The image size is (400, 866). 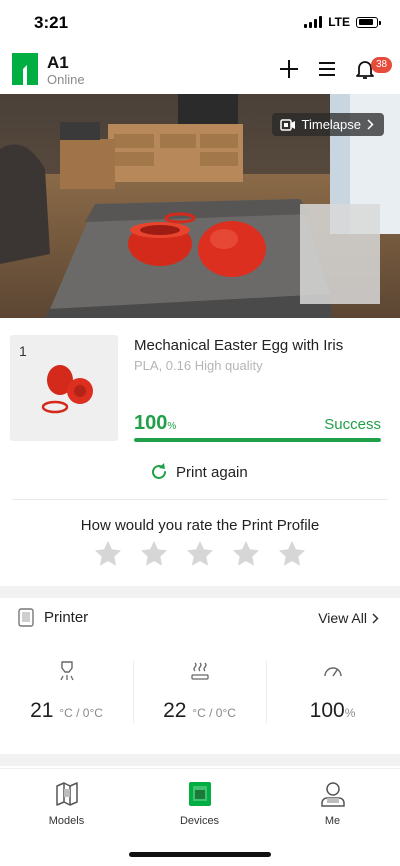 What do you see at coordinates (66, 821) in the screenshot?
I see `tab-models-label: Models` at bounding box center [66, 821].